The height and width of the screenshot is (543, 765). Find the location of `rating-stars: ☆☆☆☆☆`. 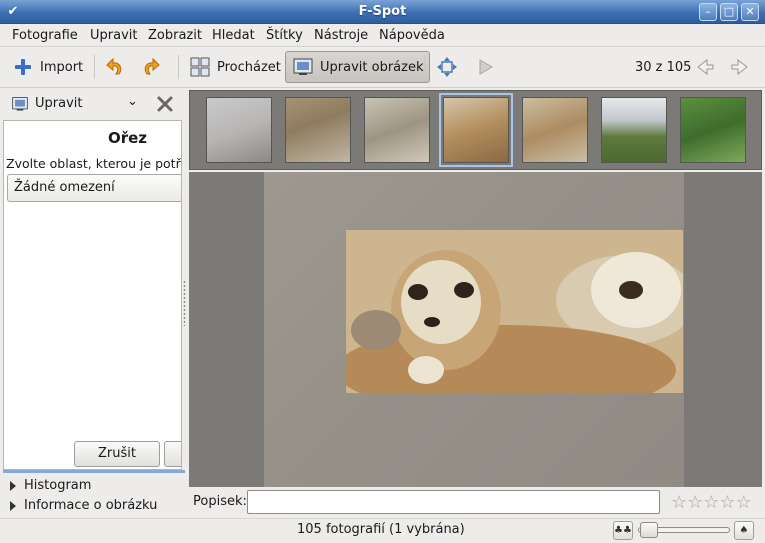

rating-stars: ☆☆☆☆☆ is located at coordinates (711, 502).